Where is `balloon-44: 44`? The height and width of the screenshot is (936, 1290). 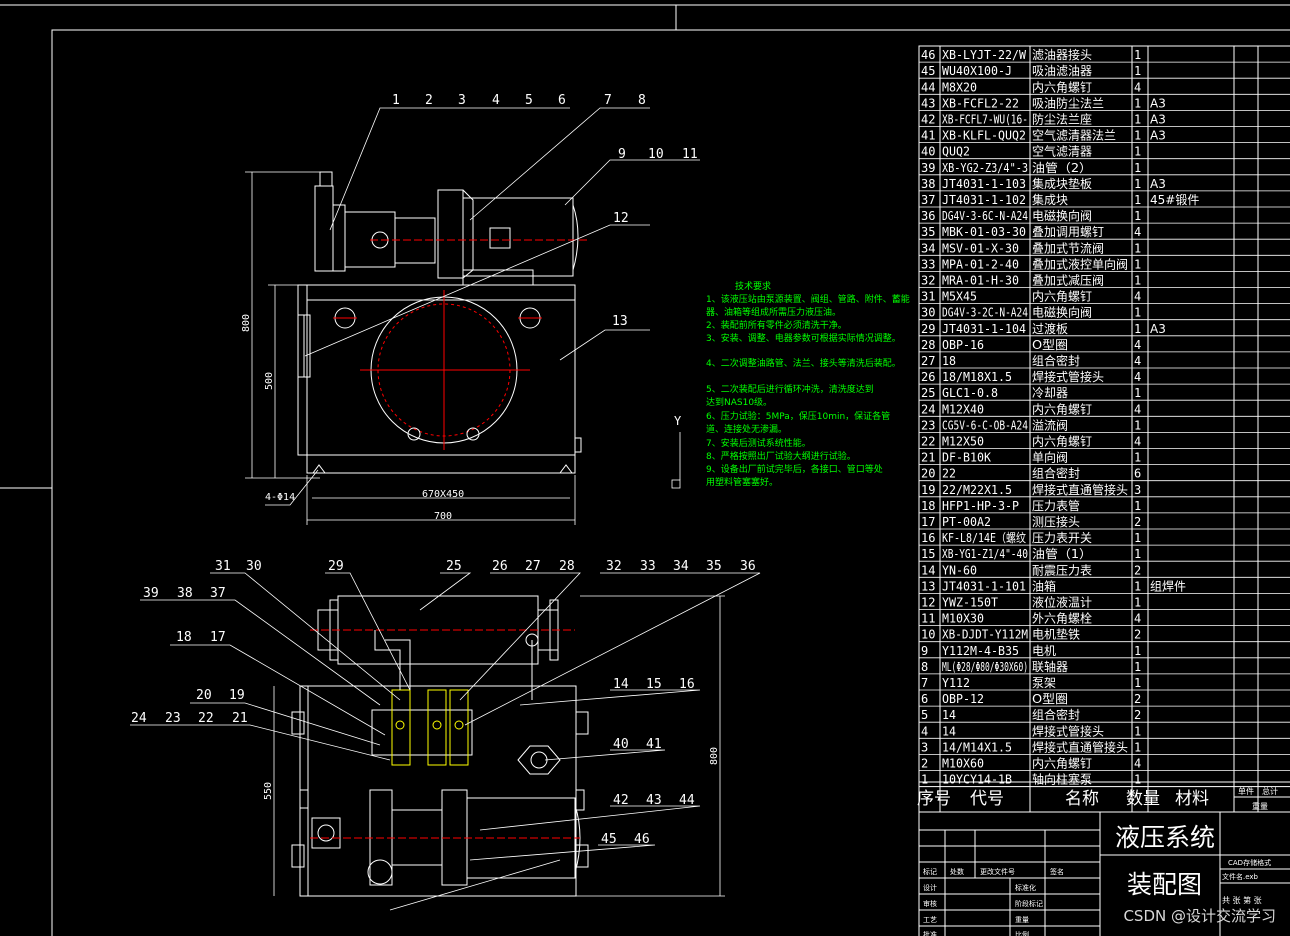 balloon-44: 44 is located at coordinates (687, 800).